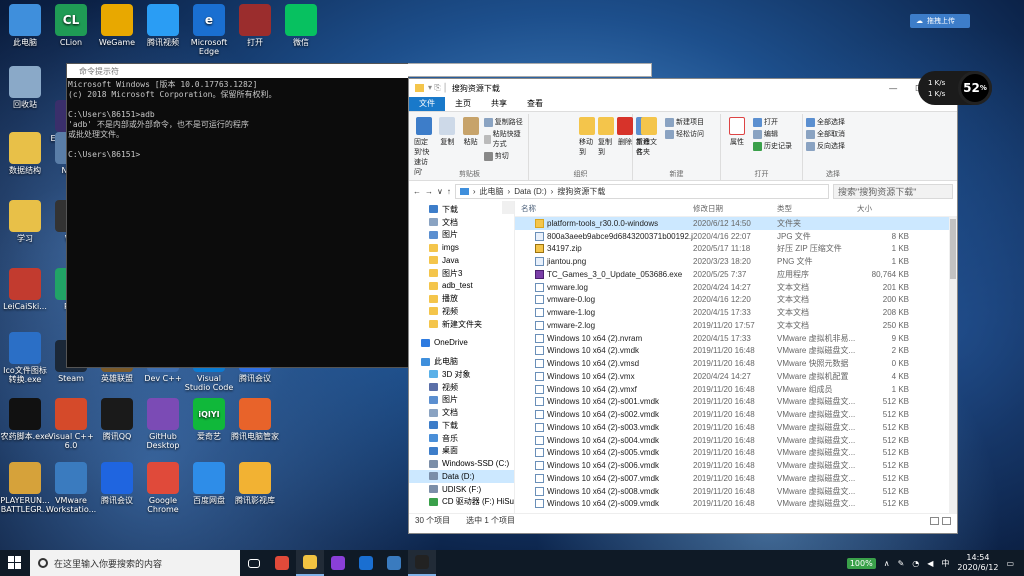  I want to click on taskbar-search-box: 在这里输入你要搜索的内容, so click(135, 563).